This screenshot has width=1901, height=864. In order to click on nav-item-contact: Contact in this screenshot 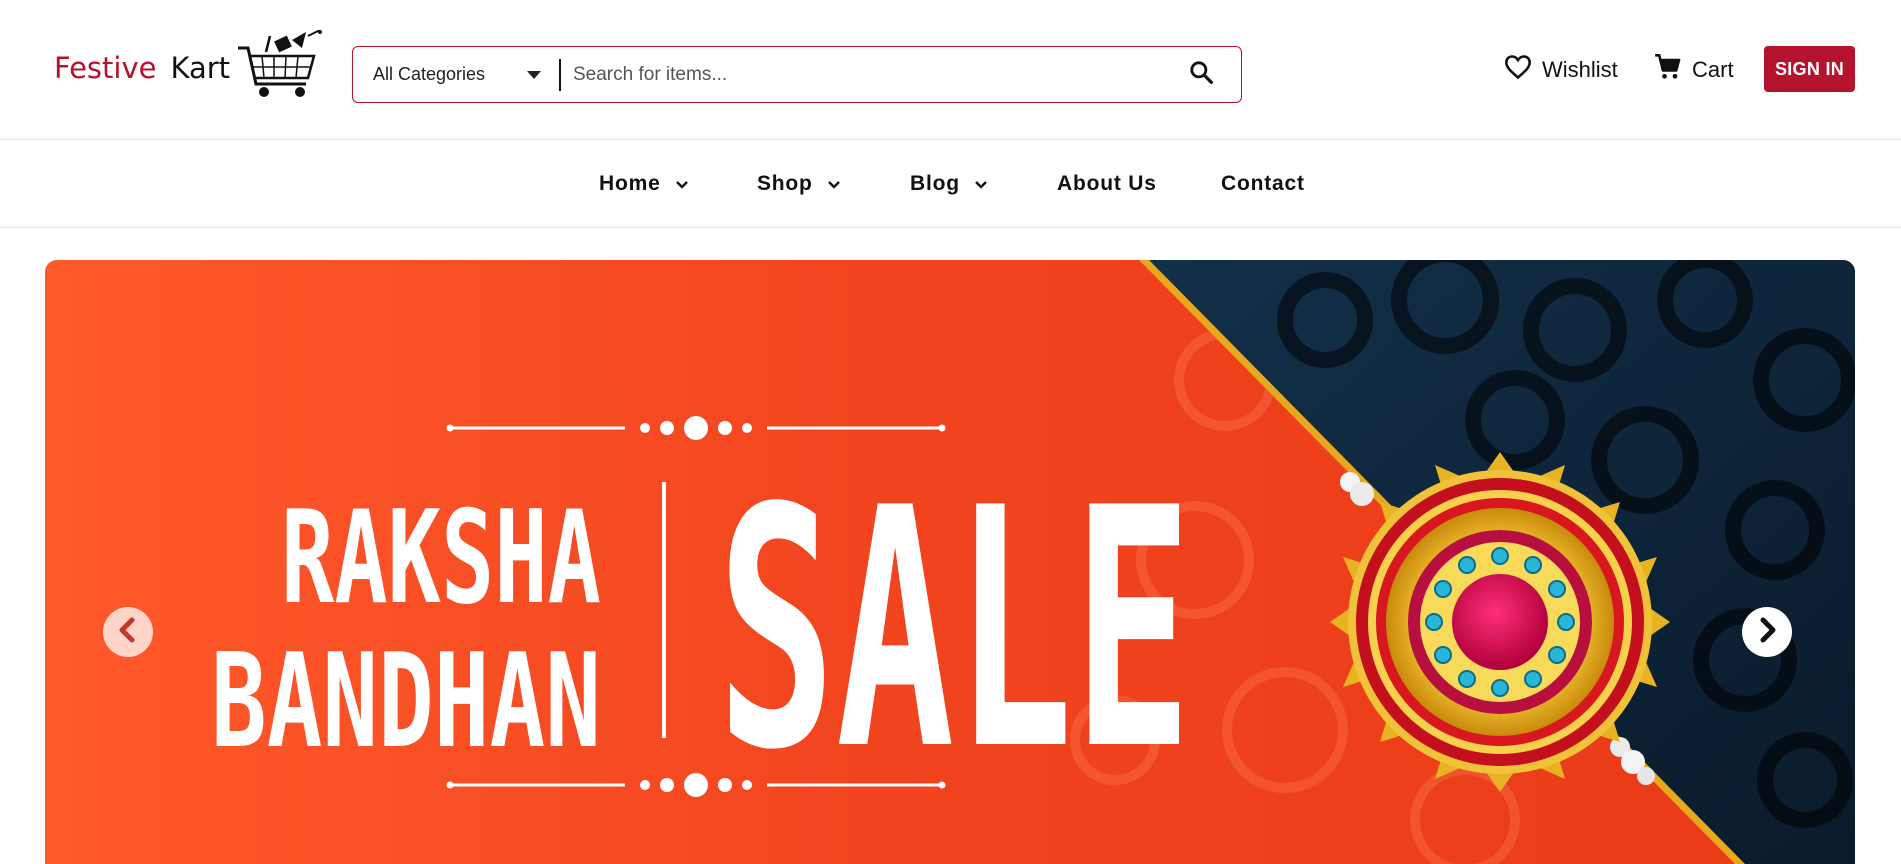, I will do `click(1263, 184)`.